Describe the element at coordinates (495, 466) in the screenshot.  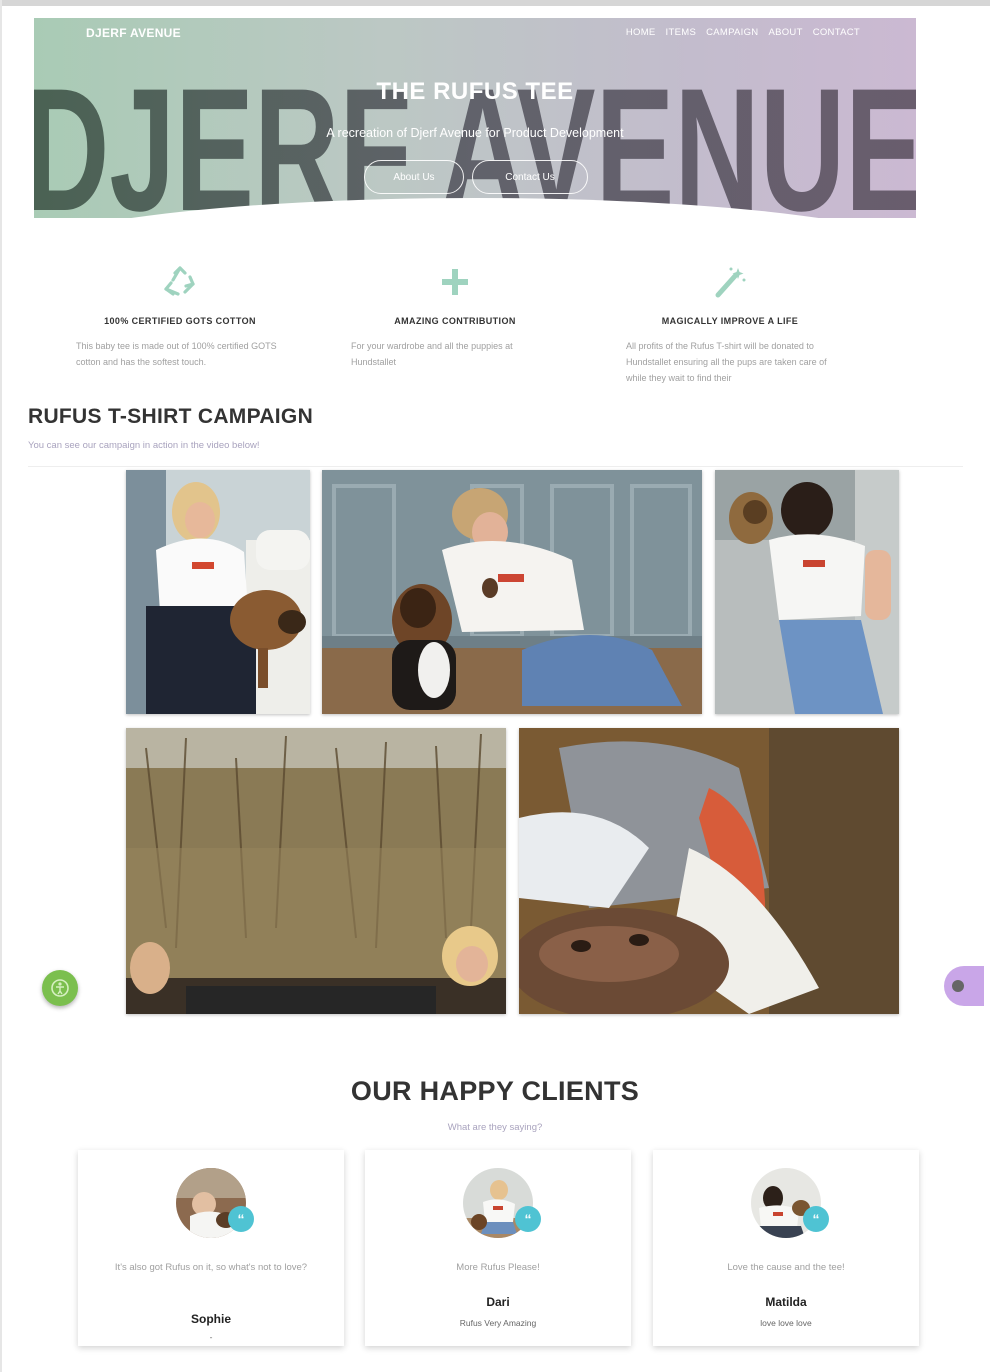
I see `campaign-divider` at that location.